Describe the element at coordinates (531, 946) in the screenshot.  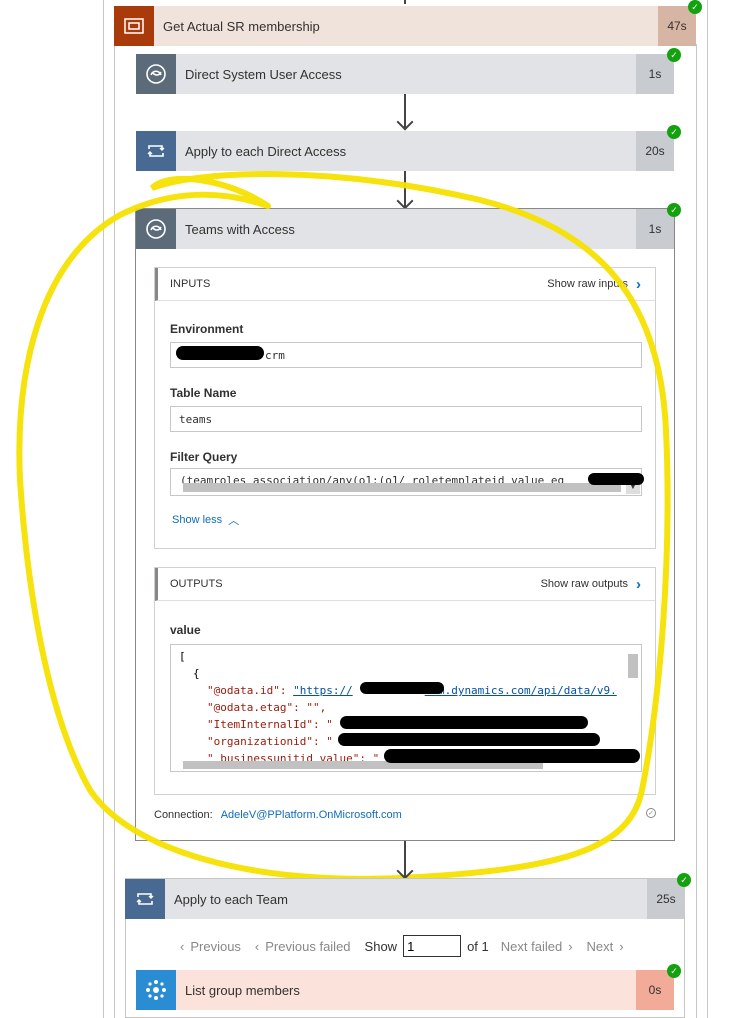
I see `next-failed-button: Next failed` at that location.